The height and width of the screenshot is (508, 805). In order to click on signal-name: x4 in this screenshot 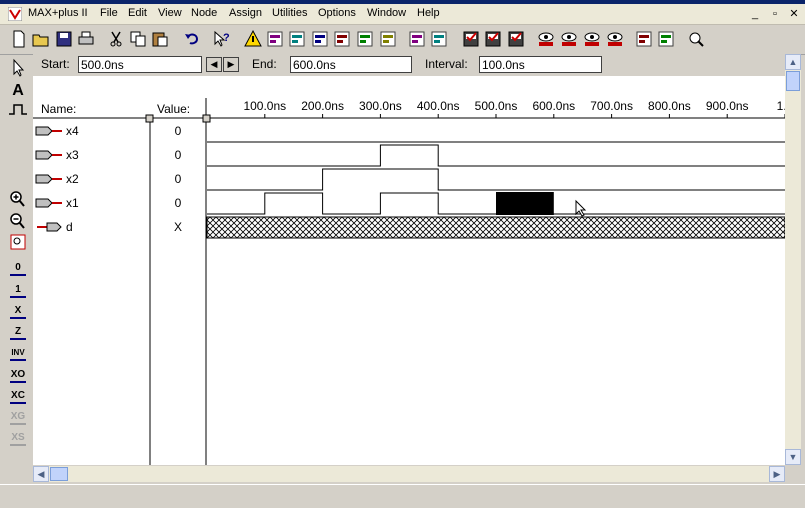, I will do `click(72, 131)`.